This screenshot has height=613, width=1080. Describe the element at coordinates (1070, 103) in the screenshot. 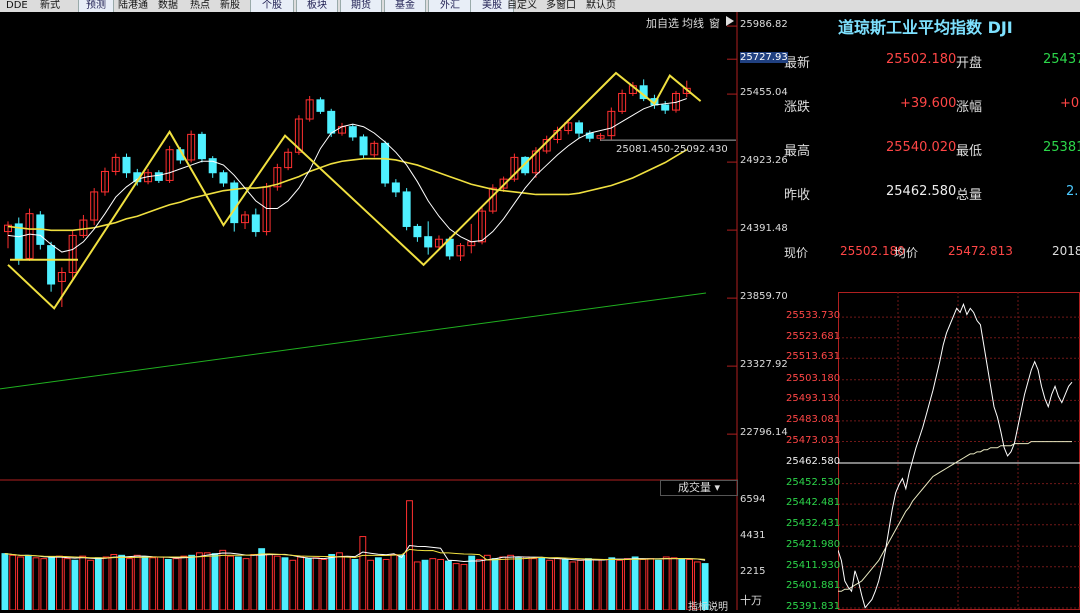

I see `pct-value: +0.` at that location.